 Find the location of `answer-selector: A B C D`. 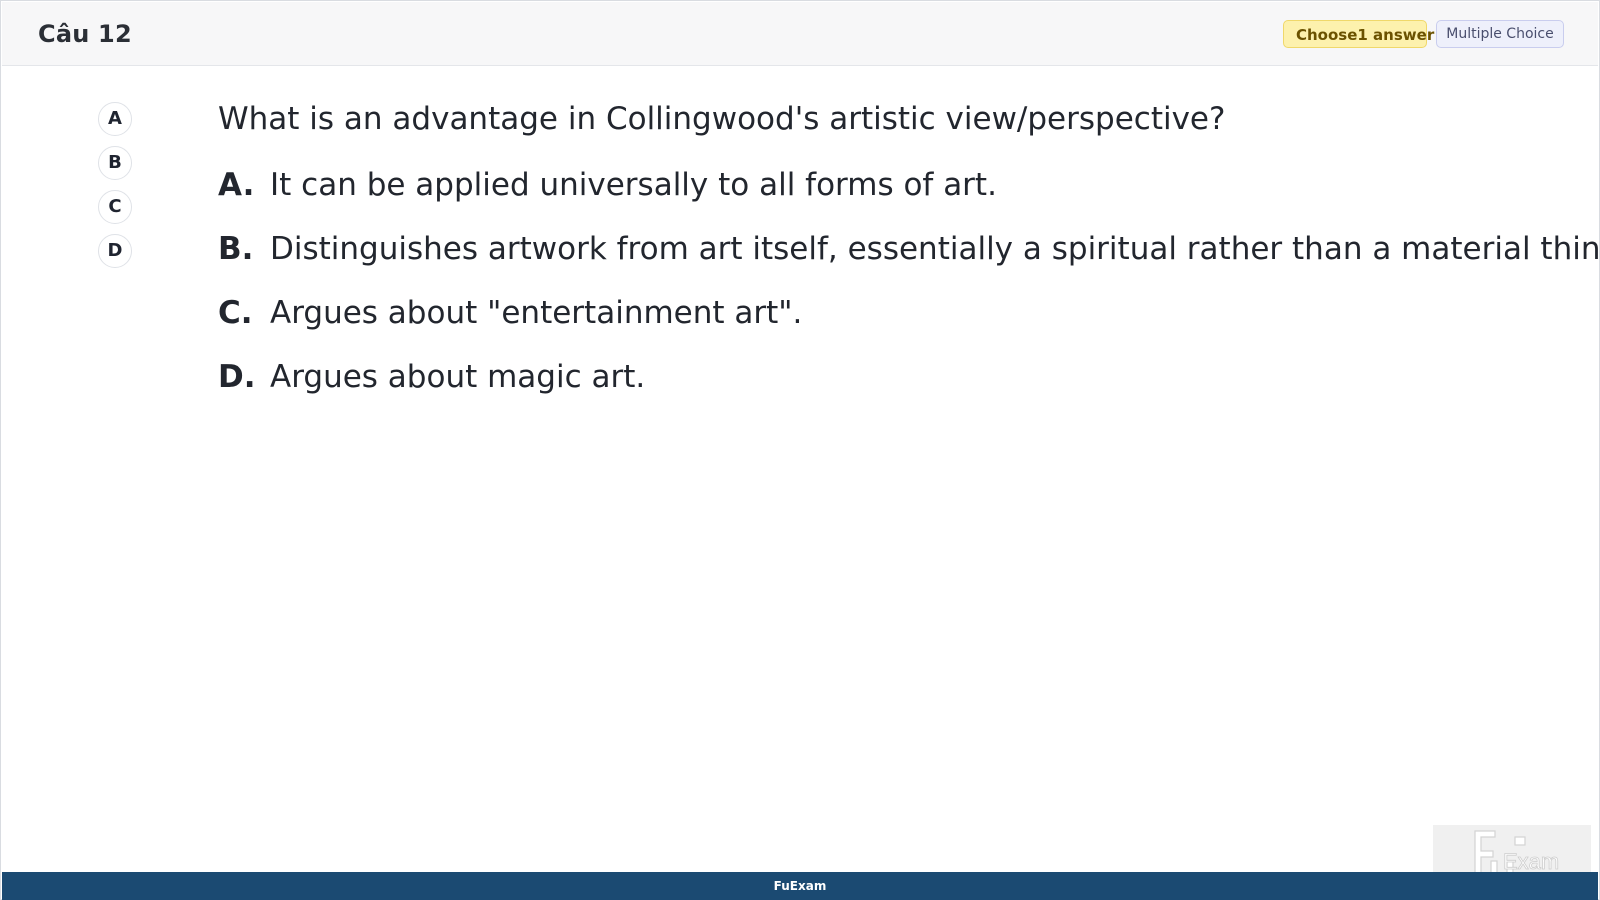

answer-selector: A B C D is located at coordinates (118, 190).